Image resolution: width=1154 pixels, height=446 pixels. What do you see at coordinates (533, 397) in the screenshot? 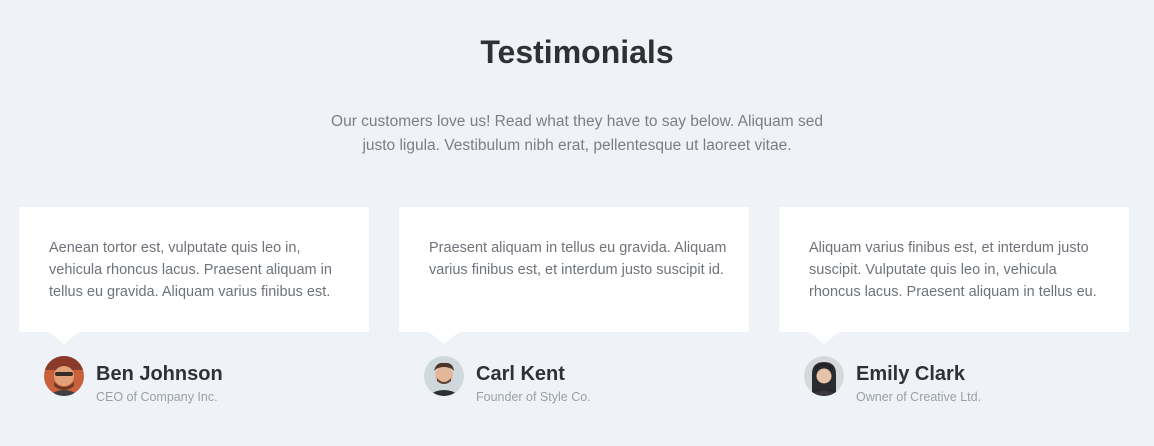
I see `author-role: Founder of Style Co.` at bounding box center [533, 397].